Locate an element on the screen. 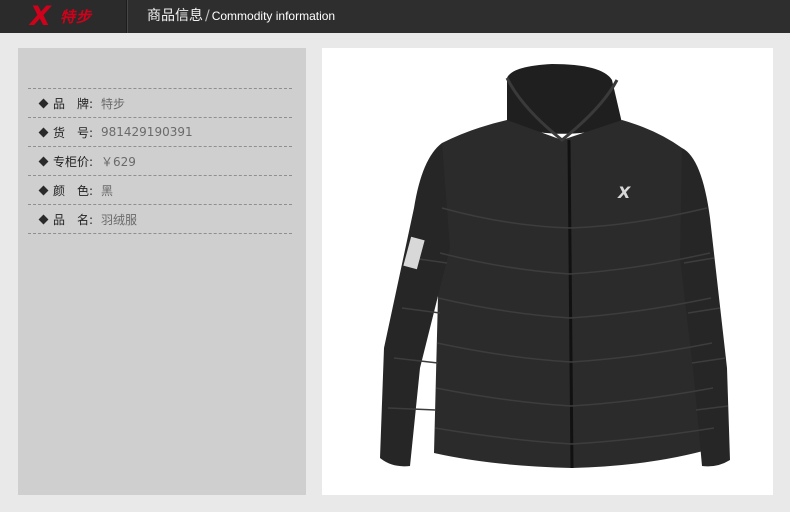 The height and width of the screenshot is (512, 790). info-row-sku: 货 号: 981429190391 is located at coordinates (160, 132).